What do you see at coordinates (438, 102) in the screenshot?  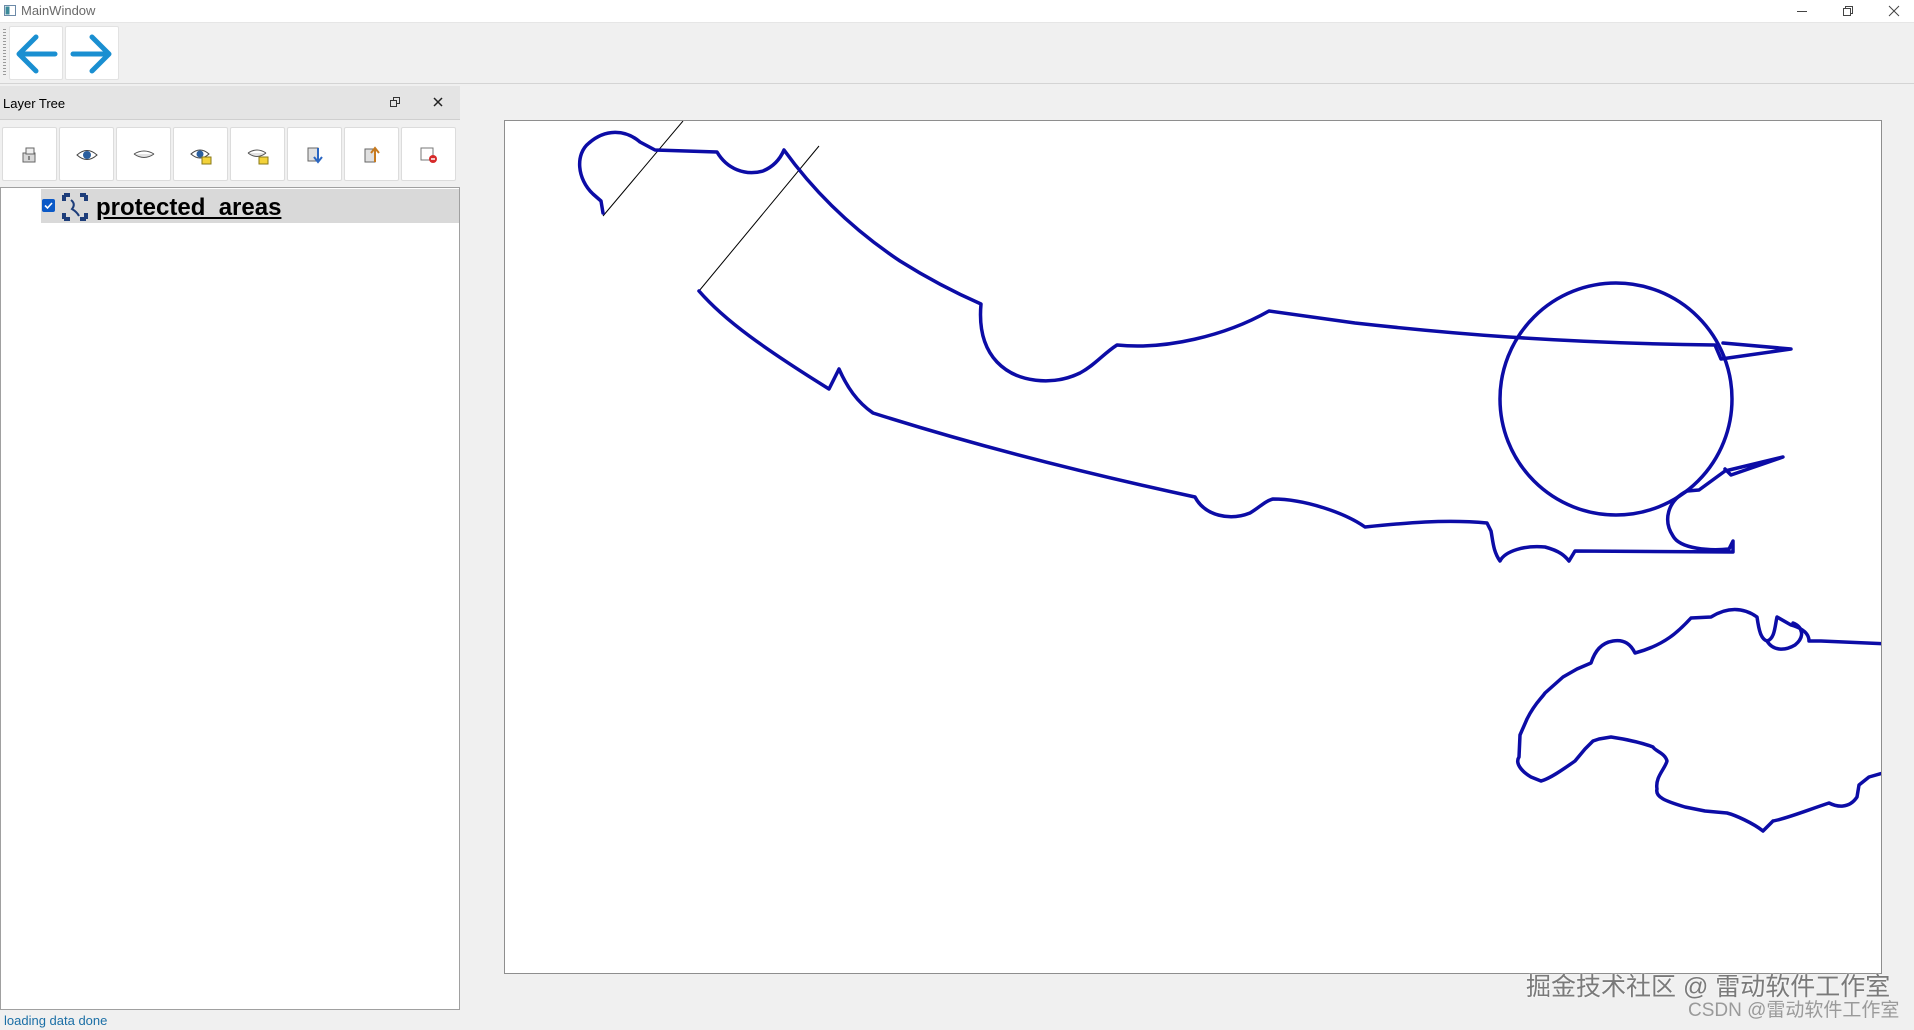 I see `close-dock-icon` at bounding box center [438, 102].